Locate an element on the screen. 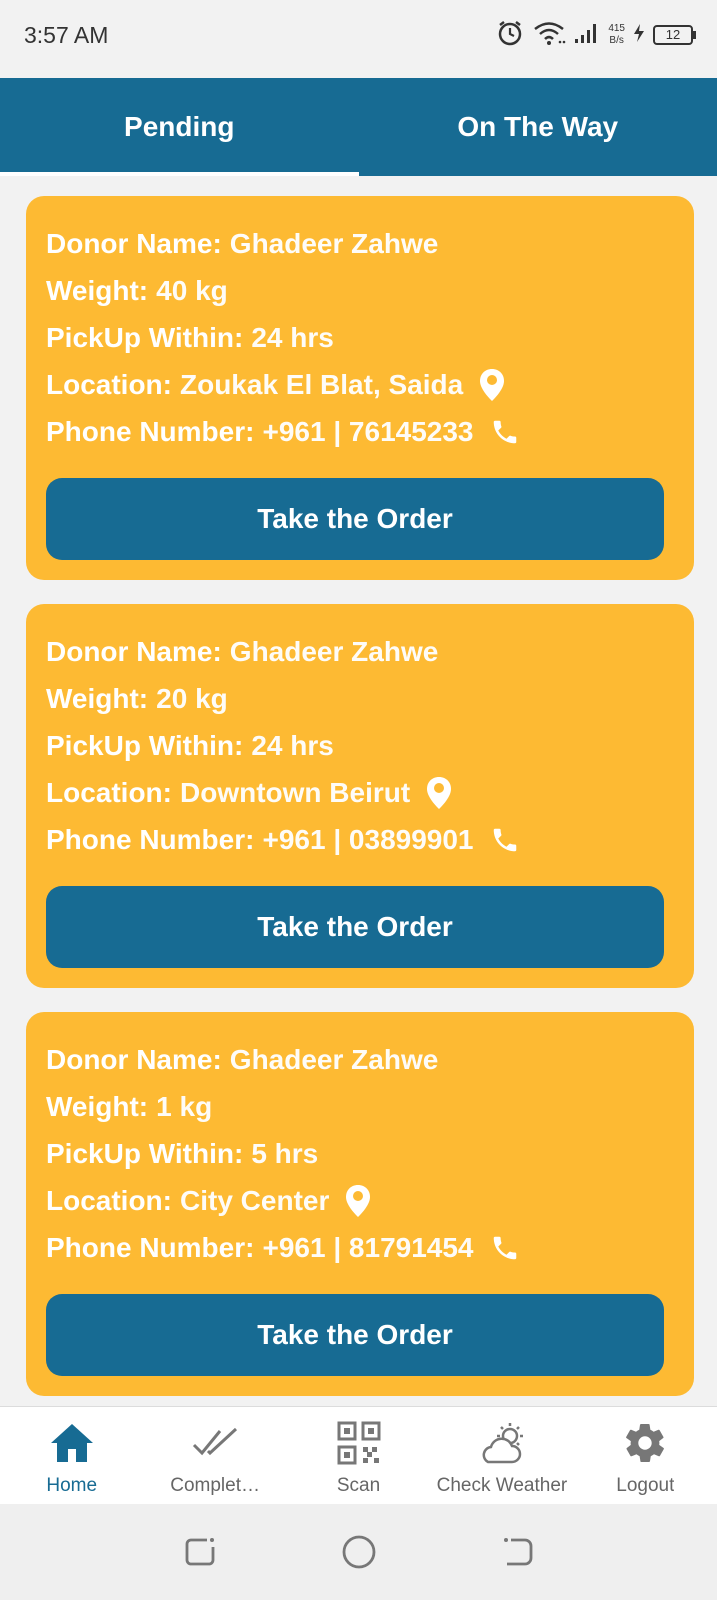  qr-code-icon is located at coordinates (359, 1443).